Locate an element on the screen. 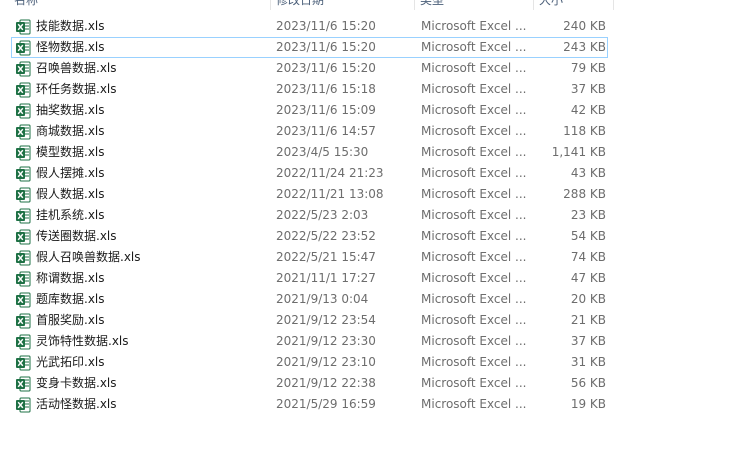 This screenshot has width=736, height=473. file-size: 288 KB is located at coordinates (584, 194).